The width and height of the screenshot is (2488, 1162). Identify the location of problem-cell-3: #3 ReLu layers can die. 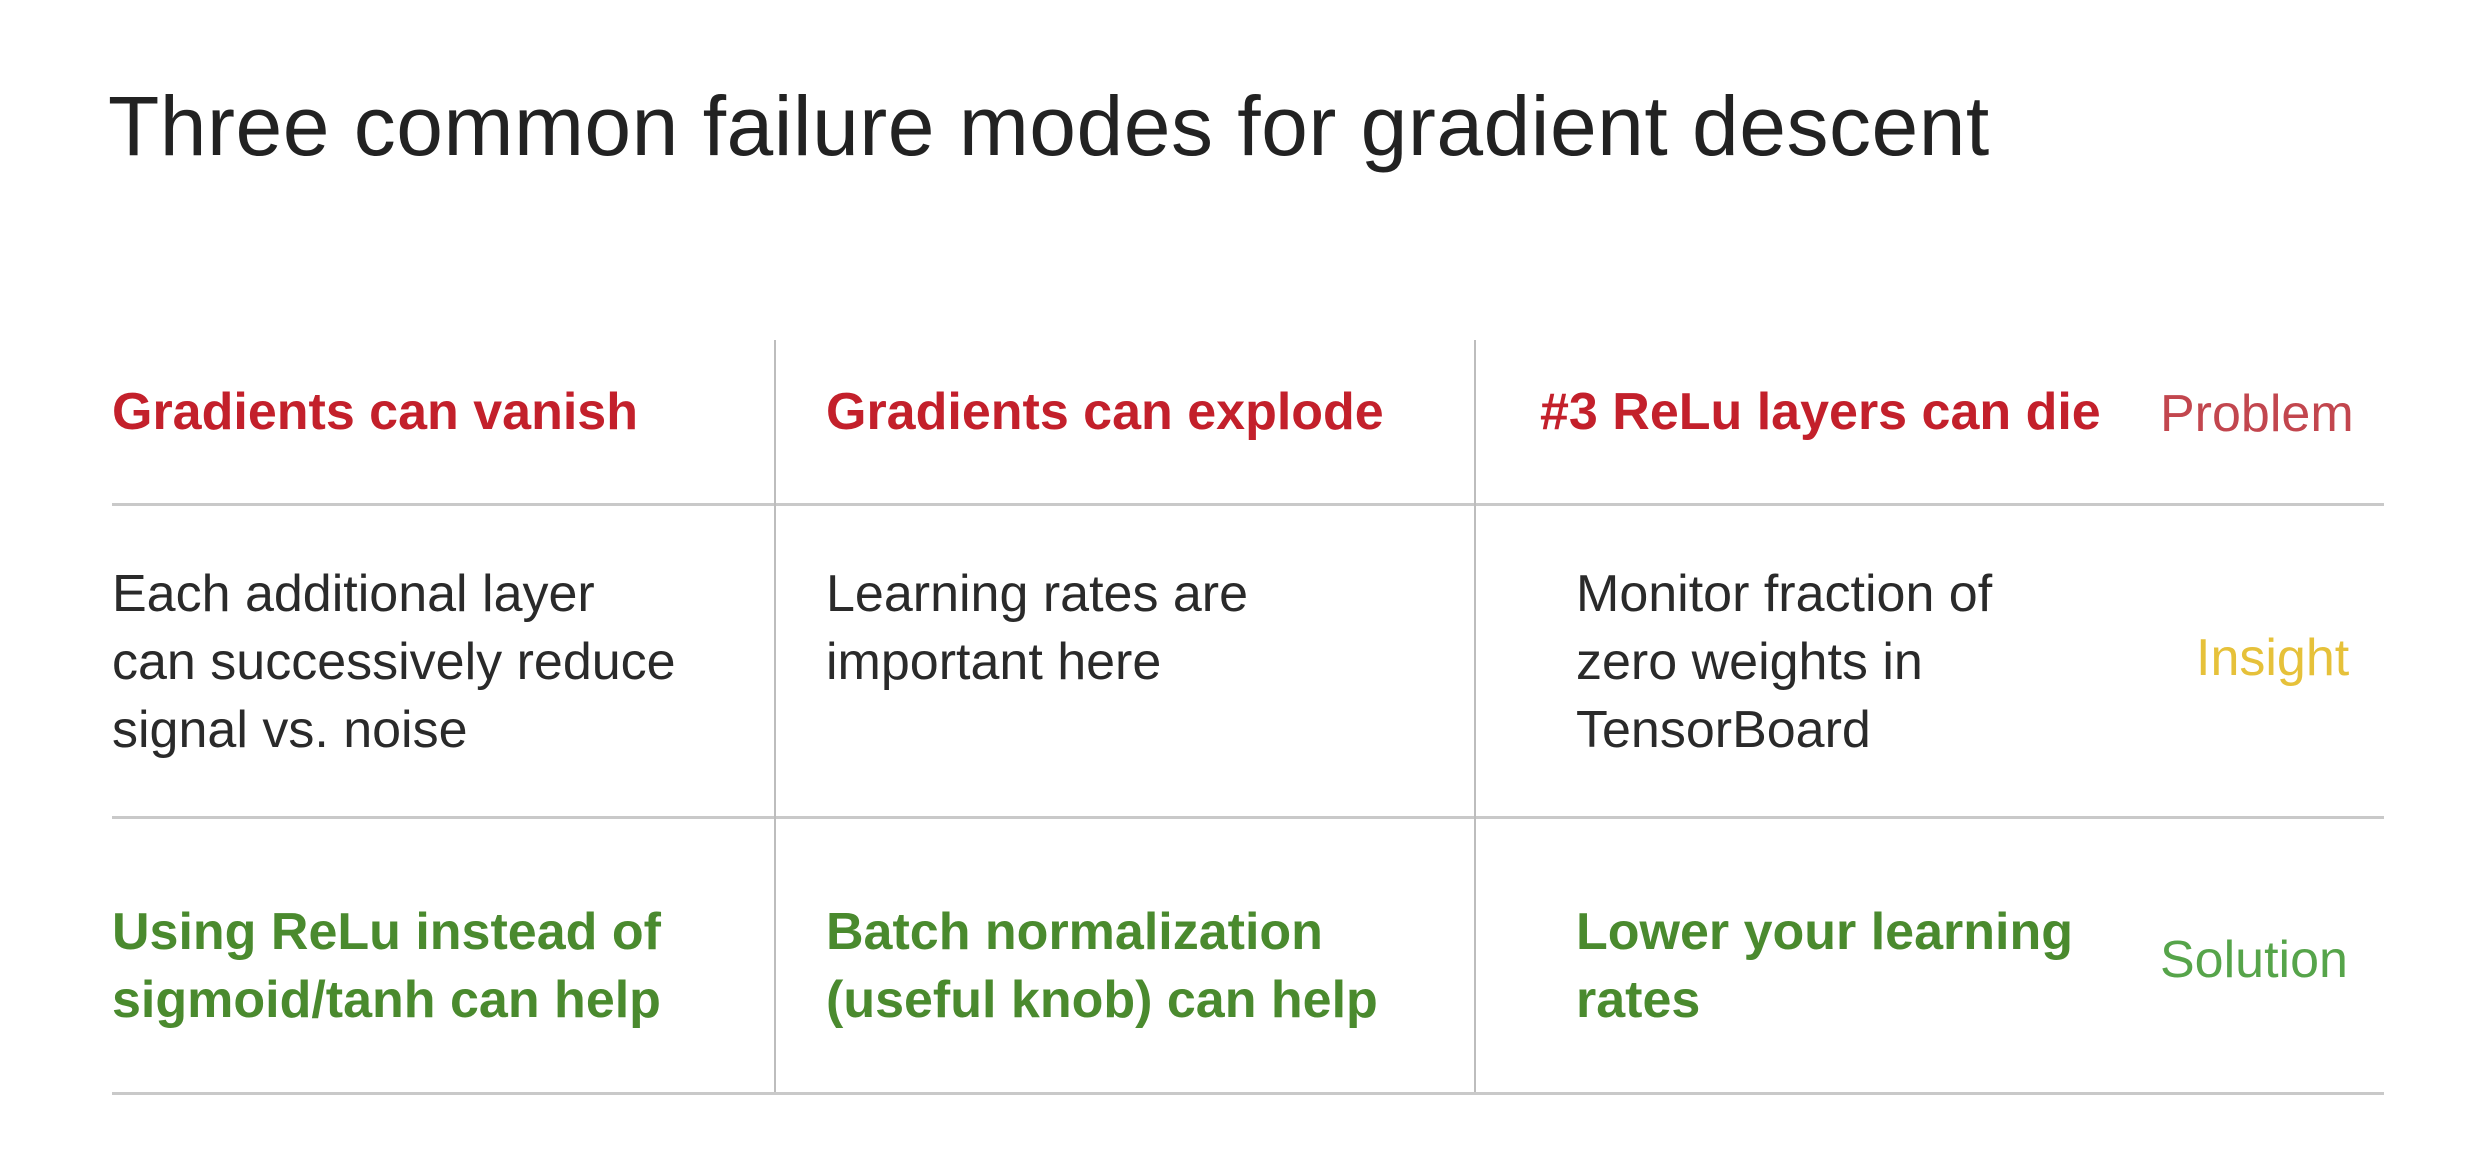
(1820, 412).